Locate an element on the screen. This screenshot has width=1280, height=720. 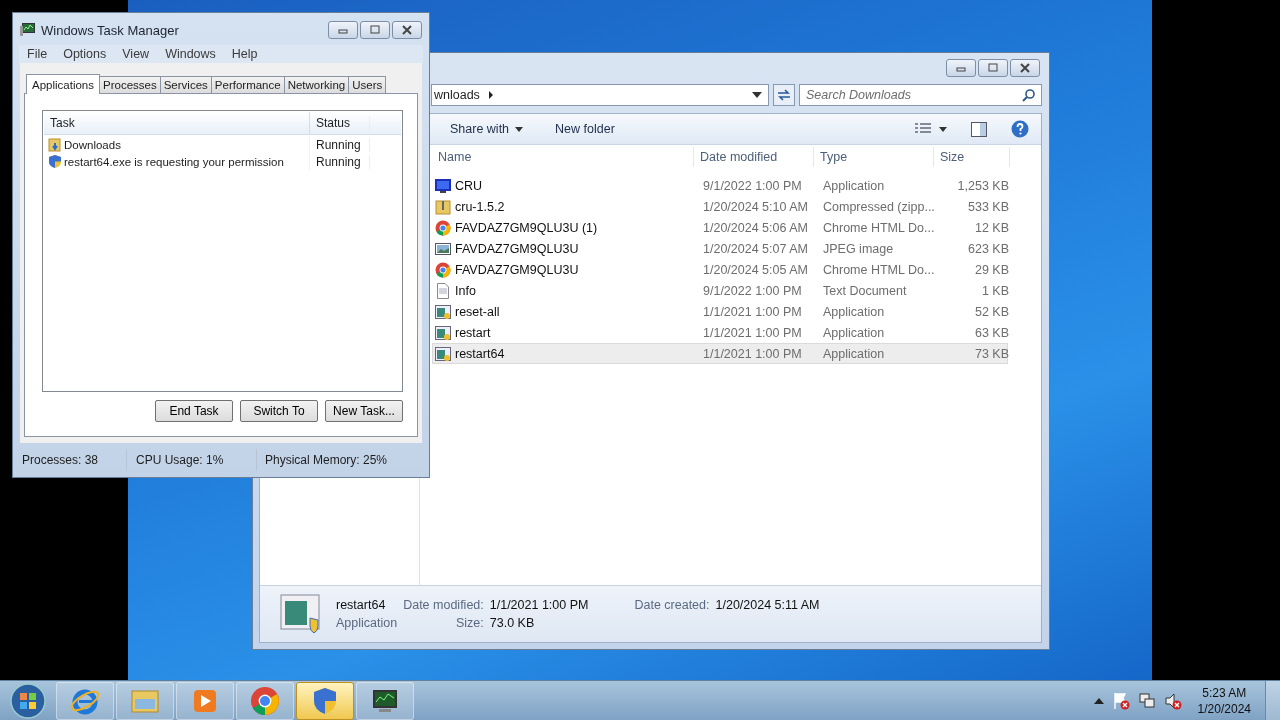
search-field: Search Downloads is located at coordinates (920, 95).